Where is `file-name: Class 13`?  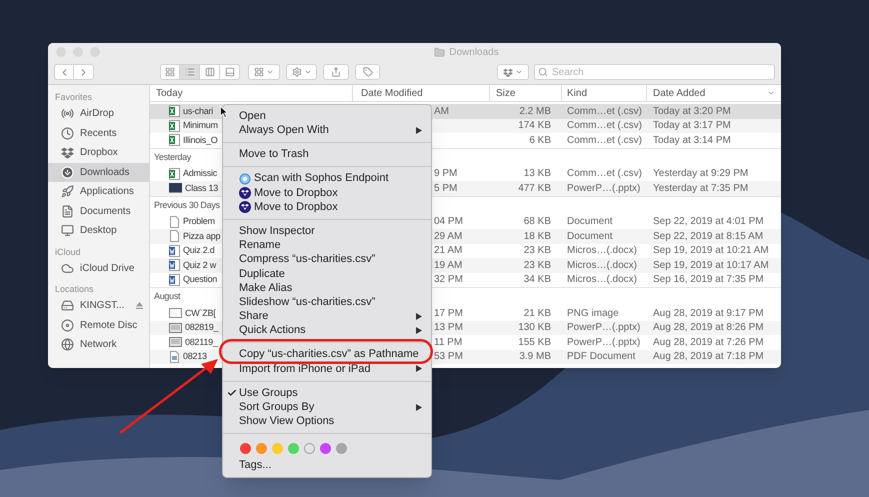
file-name: Class 13 is located at coordinates (201, 188).